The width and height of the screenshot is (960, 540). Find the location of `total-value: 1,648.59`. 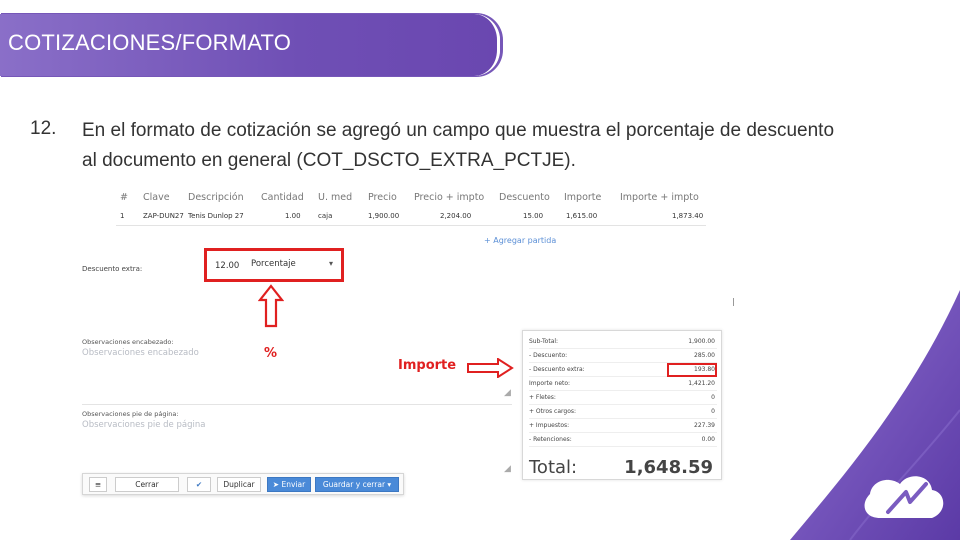

total-value: 1,648.59 is located at coordinates (668, 467).